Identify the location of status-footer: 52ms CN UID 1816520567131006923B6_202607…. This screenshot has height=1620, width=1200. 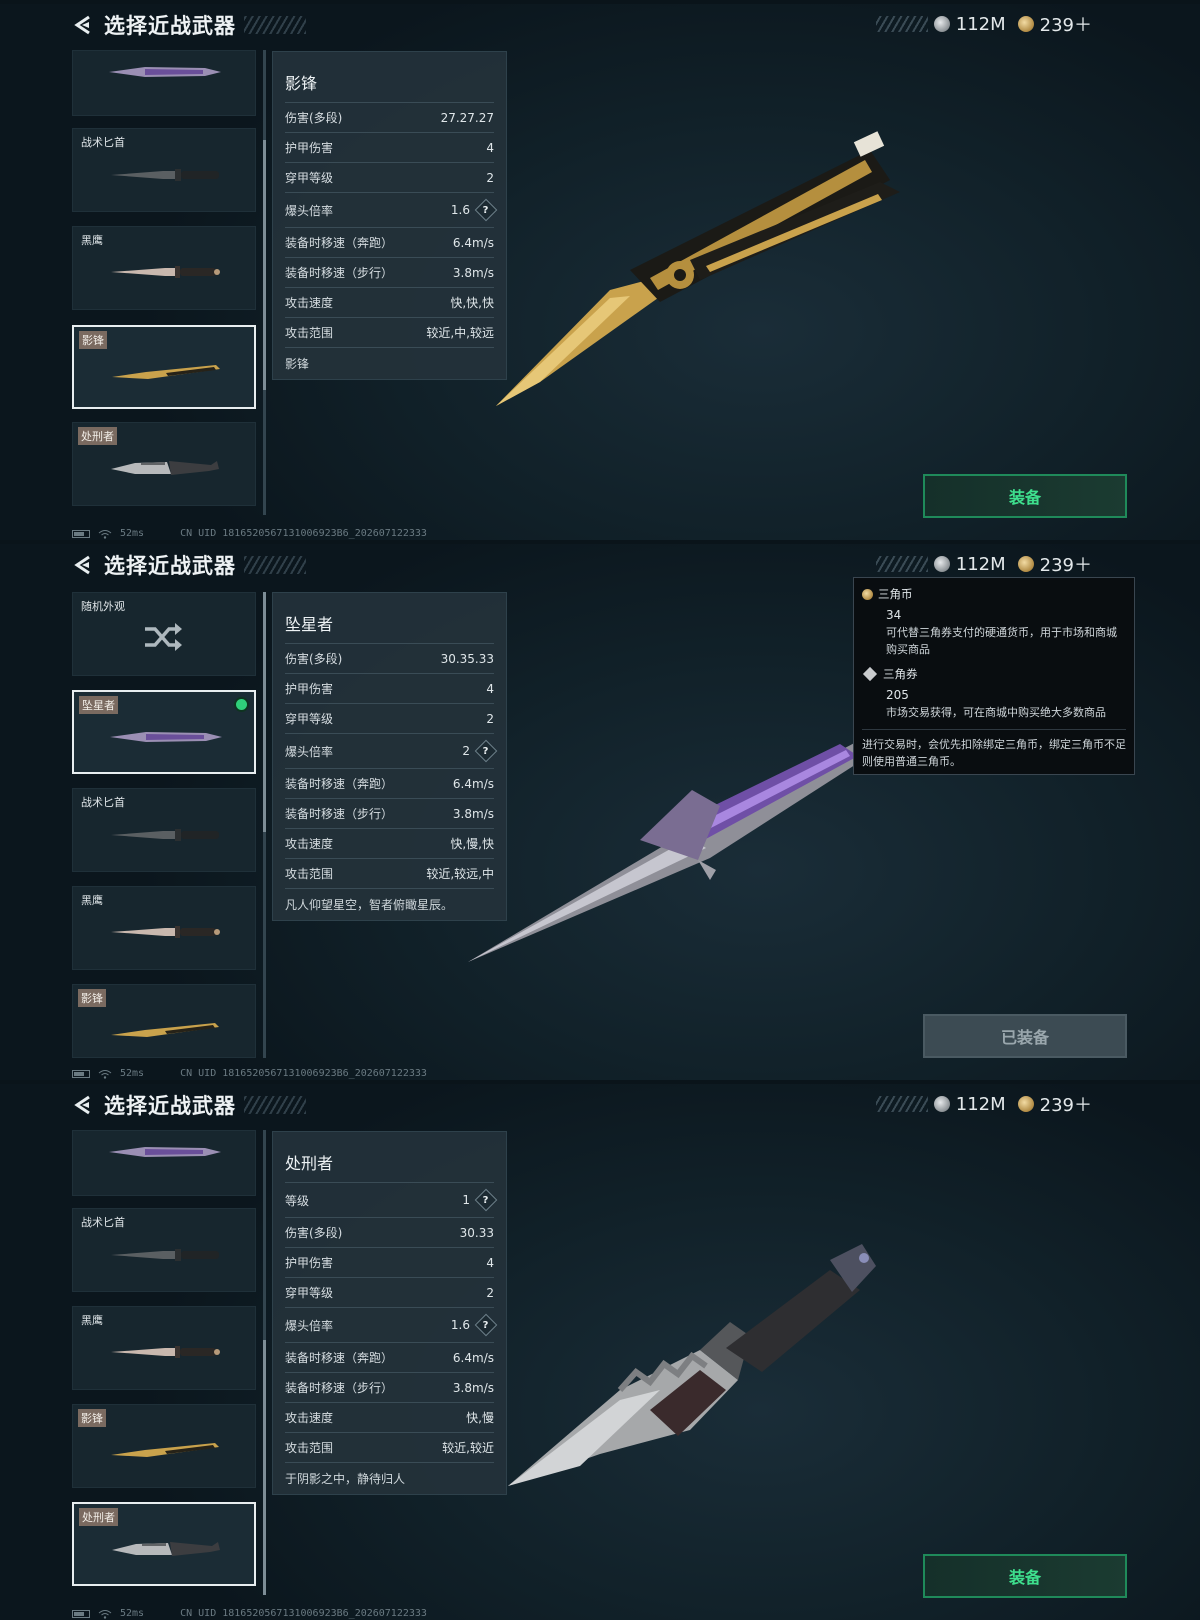
(249, 1613).